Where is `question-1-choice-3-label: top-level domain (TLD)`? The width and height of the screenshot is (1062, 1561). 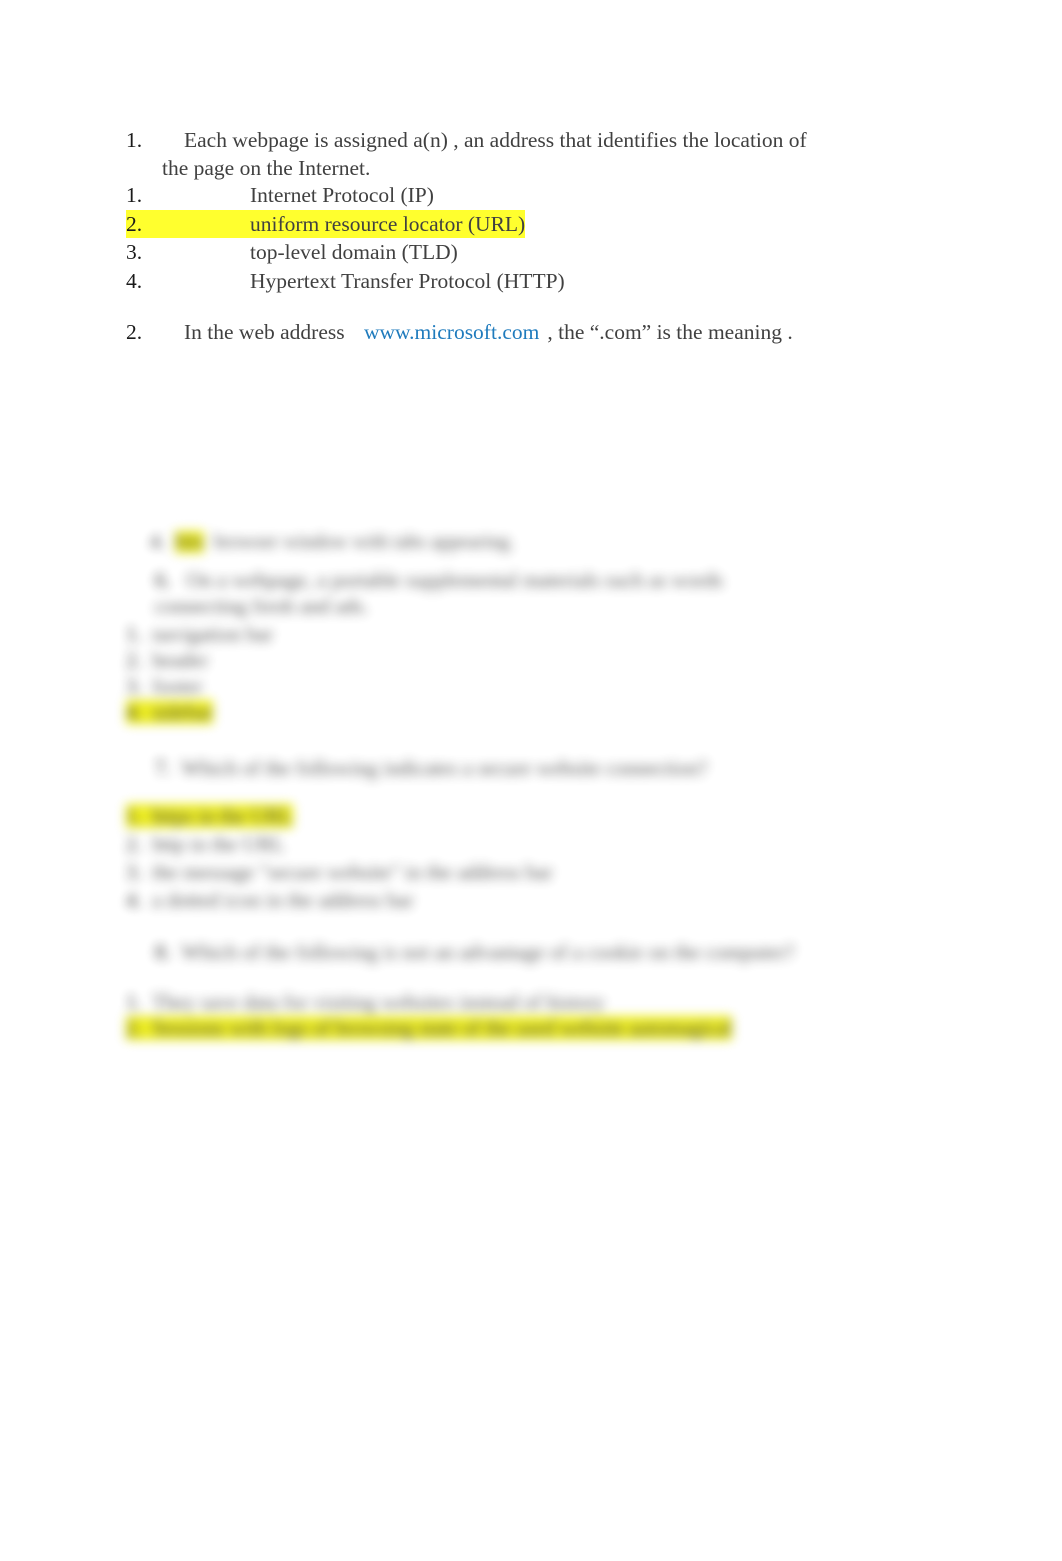
question-1-choice-3-label: top-level domain (TLD) is located at coordinates (354, 252).